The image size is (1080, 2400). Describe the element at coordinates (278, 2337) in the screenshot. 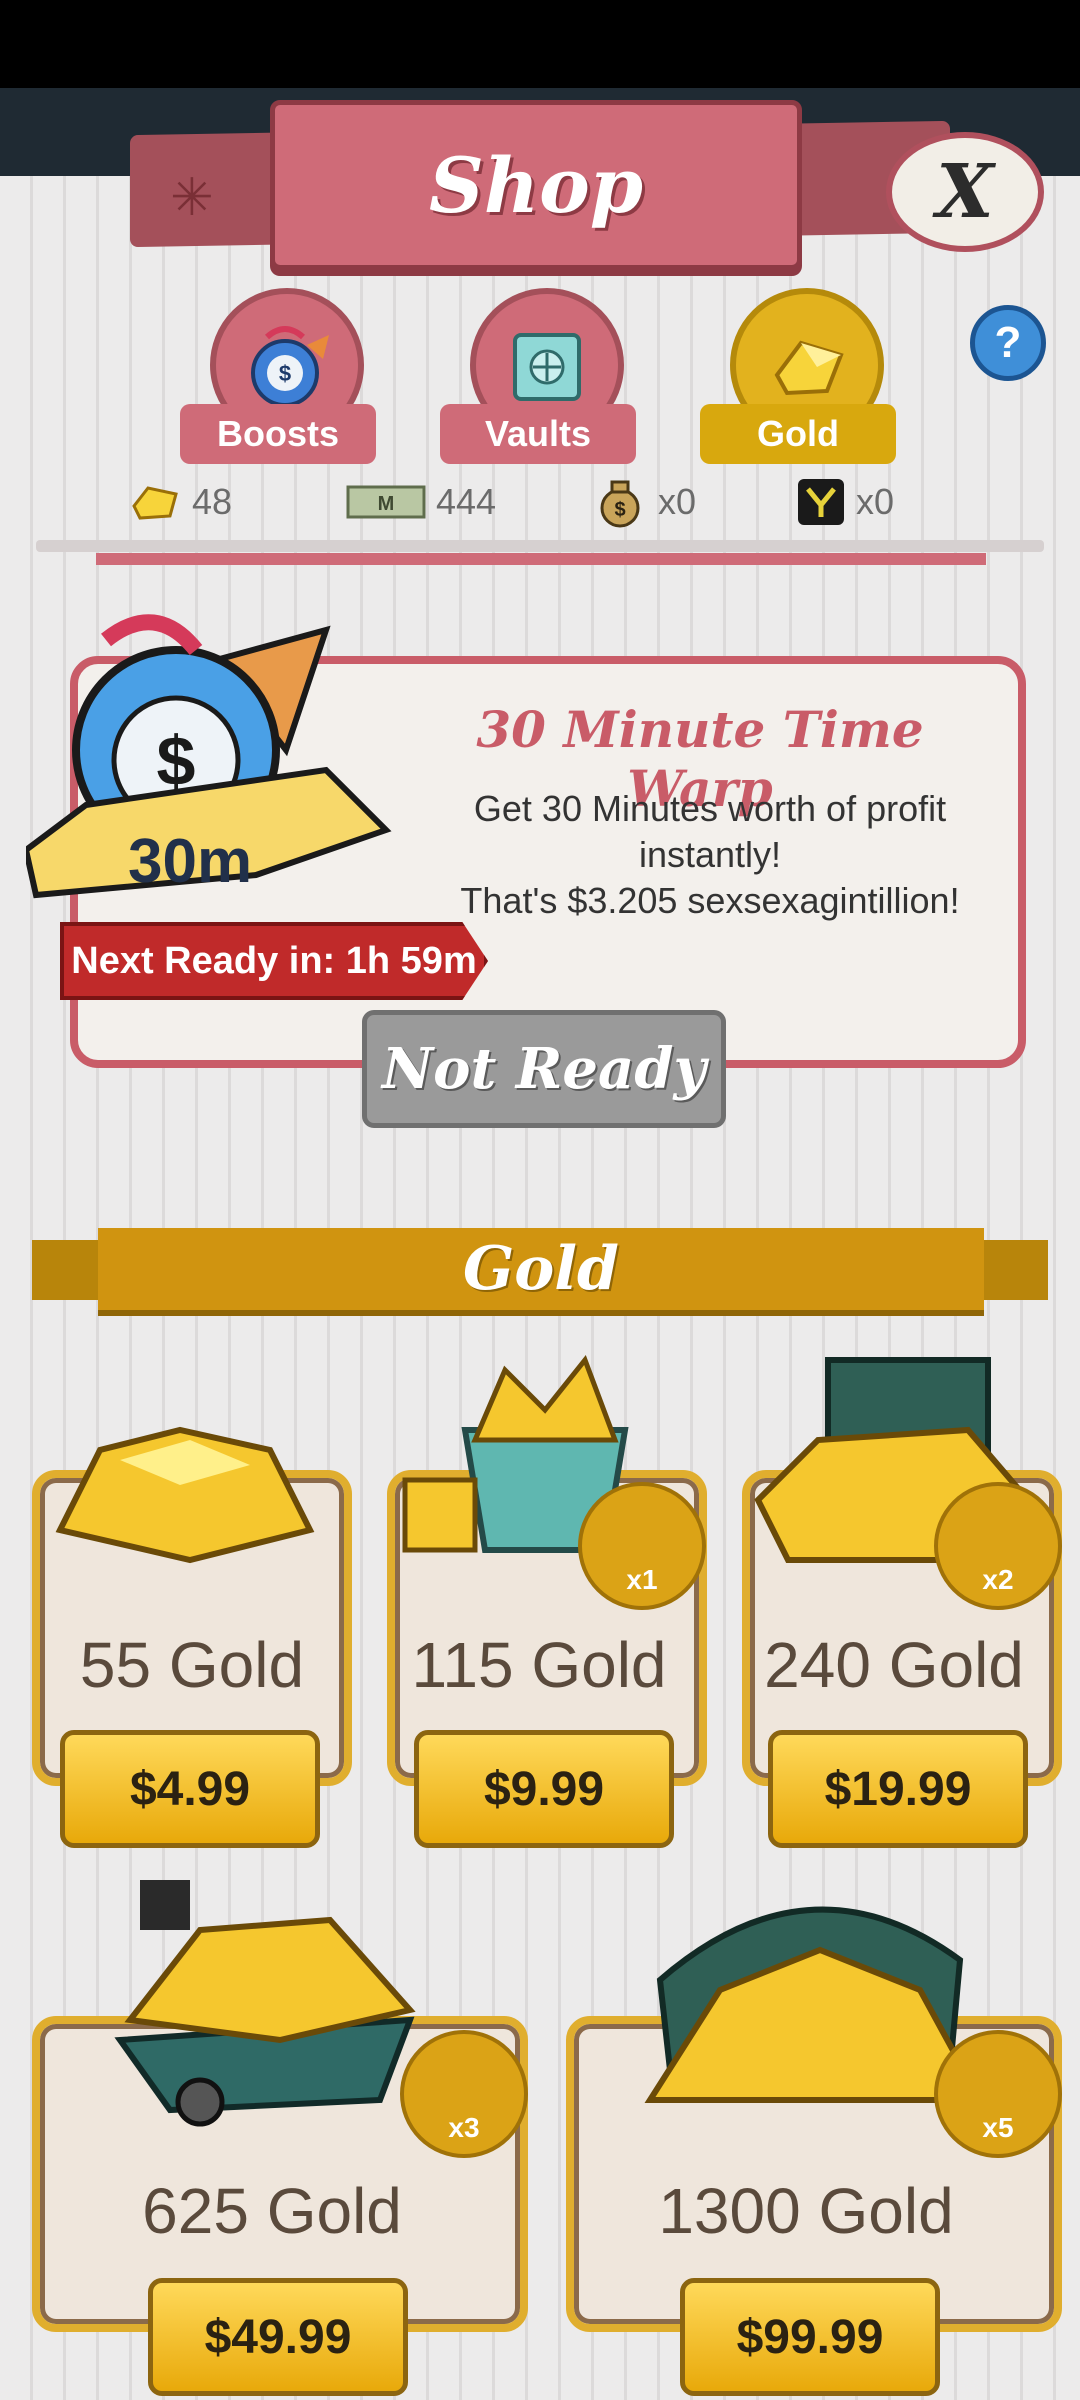

I see `buy-button: $49.99` at that location.